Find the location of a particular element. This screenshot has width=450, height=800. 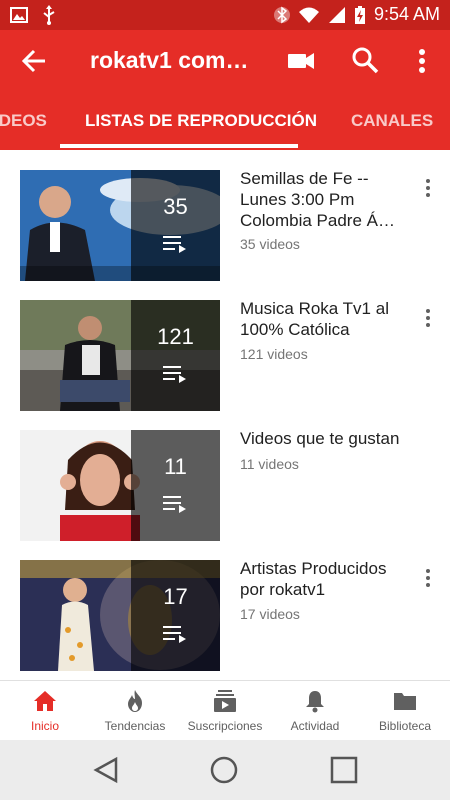

playlist-video-count: 11 videos is located at coordinates (269, 464).